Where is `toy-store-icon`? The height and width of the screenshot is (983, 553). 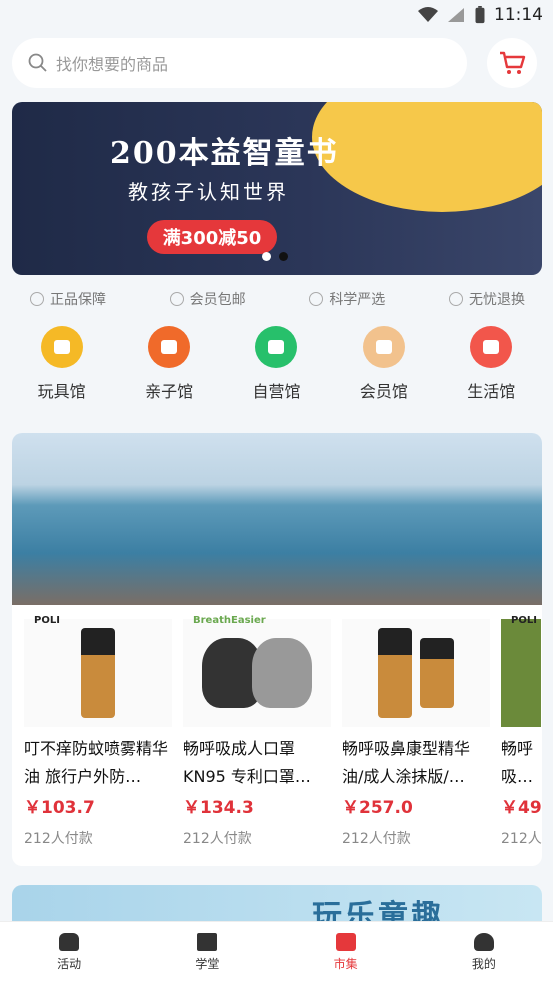 toy-store-icon is located at coordinates (61, 347).